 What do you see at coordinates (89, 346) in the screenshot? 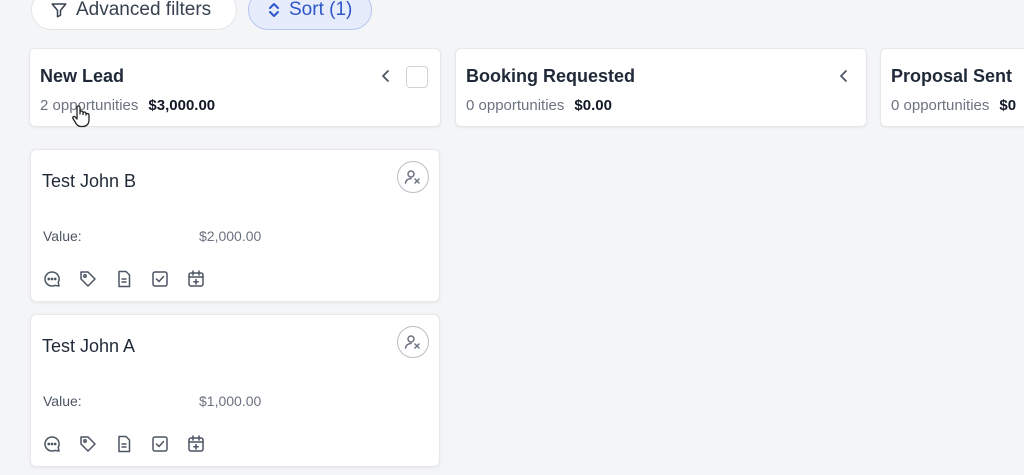
I see `opportunity-name: Test John A` at bounding box center [89, 346].